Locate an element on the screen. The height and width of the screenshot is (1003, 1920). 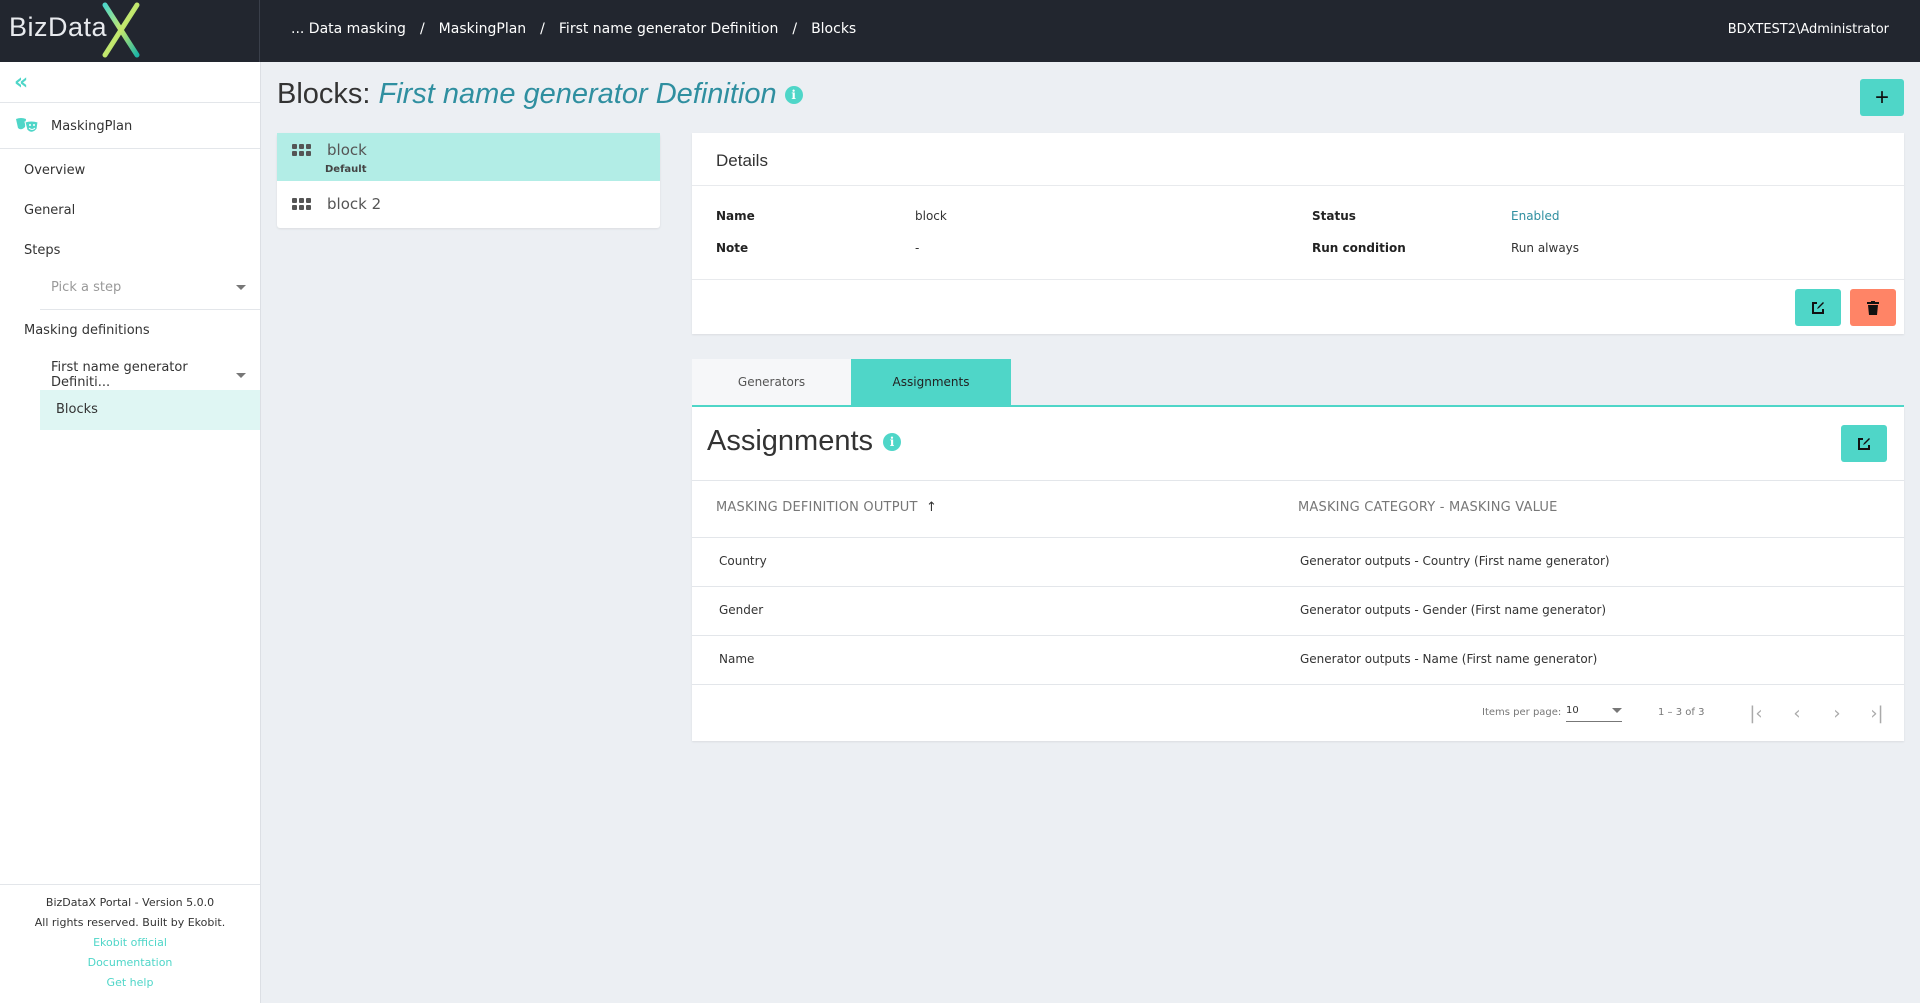
sidebar-plan: MaskingPlan is located at coordinates (73, 126).